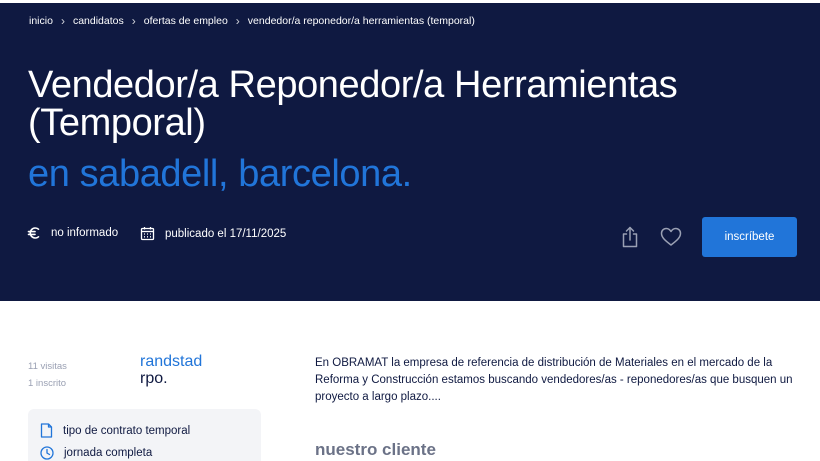  What do you see at coordinates (34, 233) in the screenshot?
I see `euro-icon` at bounding box center [34, 233].